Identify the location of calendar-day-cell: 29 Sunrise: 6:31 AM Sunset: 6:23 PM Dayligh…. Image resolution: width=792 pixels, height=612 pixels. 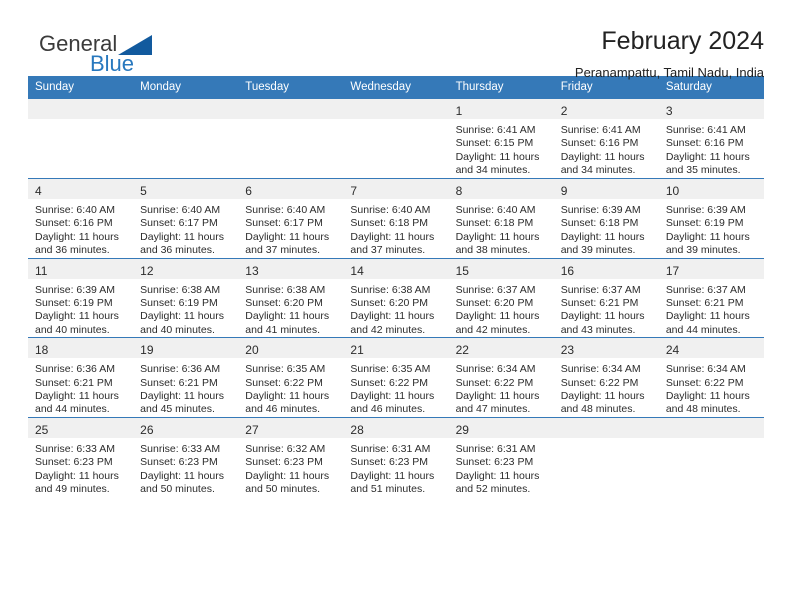
(501, 456).